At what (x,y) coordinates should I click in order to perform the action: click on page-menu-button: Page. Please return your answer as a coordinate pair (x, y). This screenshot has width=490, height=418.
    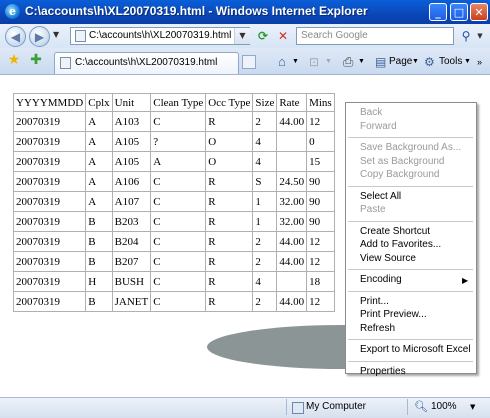
    Looking at the image, I should click on (400, 62).